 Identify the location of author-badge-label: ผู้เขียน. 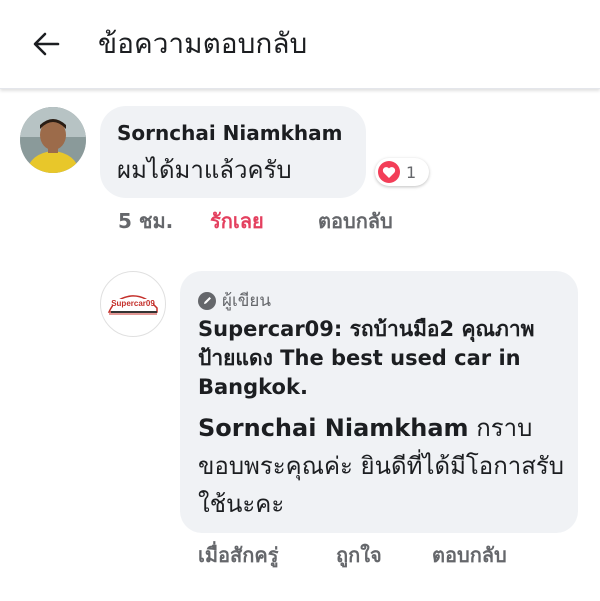
(246, 301).